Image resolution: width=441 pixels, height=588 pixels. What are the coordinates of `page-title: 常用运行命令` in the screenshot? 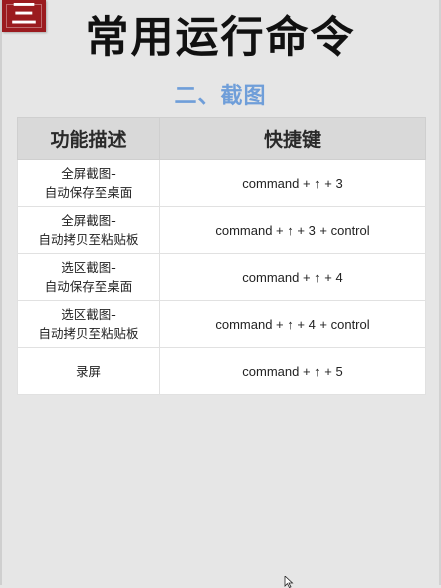 It's located at (220, 38).